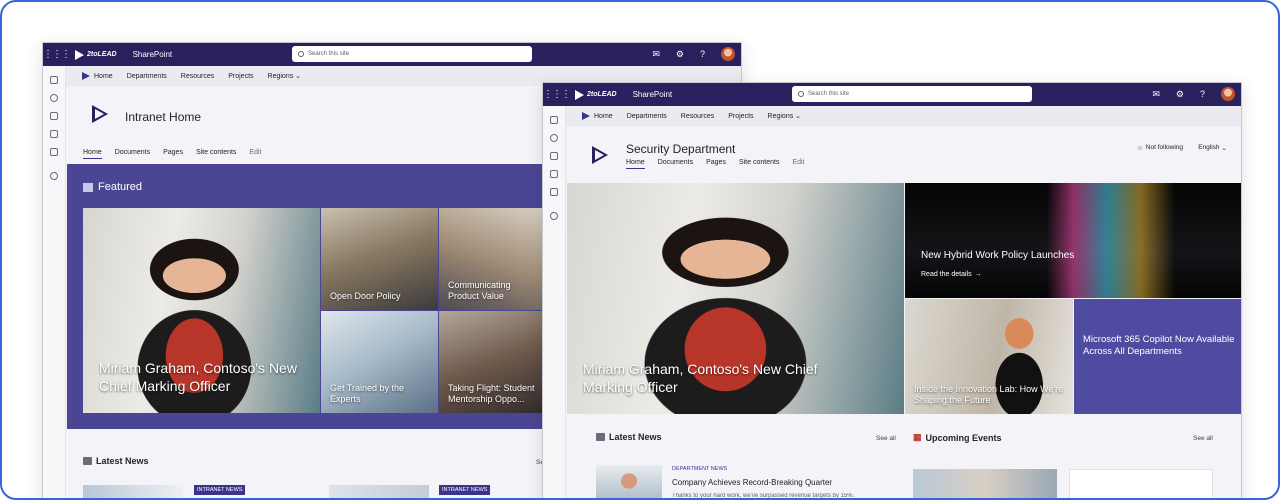 This screenshot has width=1280, height=500. I want to click on featured-tile: Communicating Product Value, so click(494, 259).